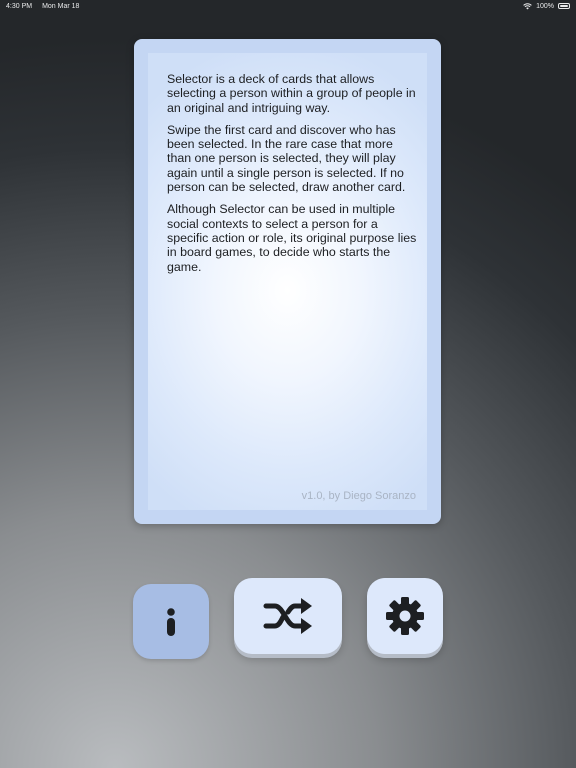  Describe the element at coordinates (358, 496) in the screenshot. I see `version-label: v1.0, by Diego Soranzo` at that location.